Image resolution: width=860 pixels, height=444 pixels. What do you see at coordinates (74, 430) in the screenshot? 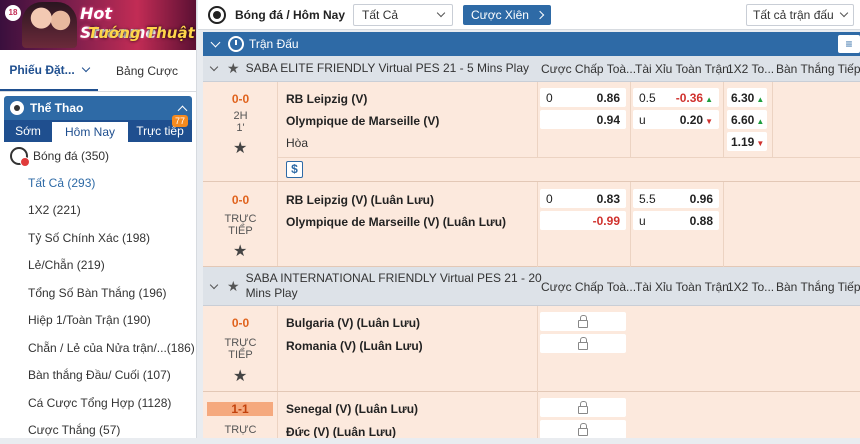
I see `market-item-label: Cược Thắng (57)` at bounding box center [74, 430].